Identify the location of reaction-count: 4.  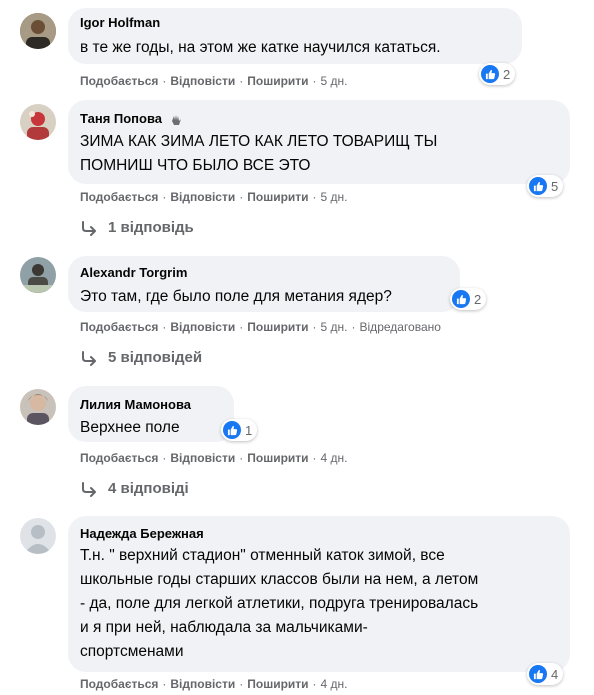
(555, 674).